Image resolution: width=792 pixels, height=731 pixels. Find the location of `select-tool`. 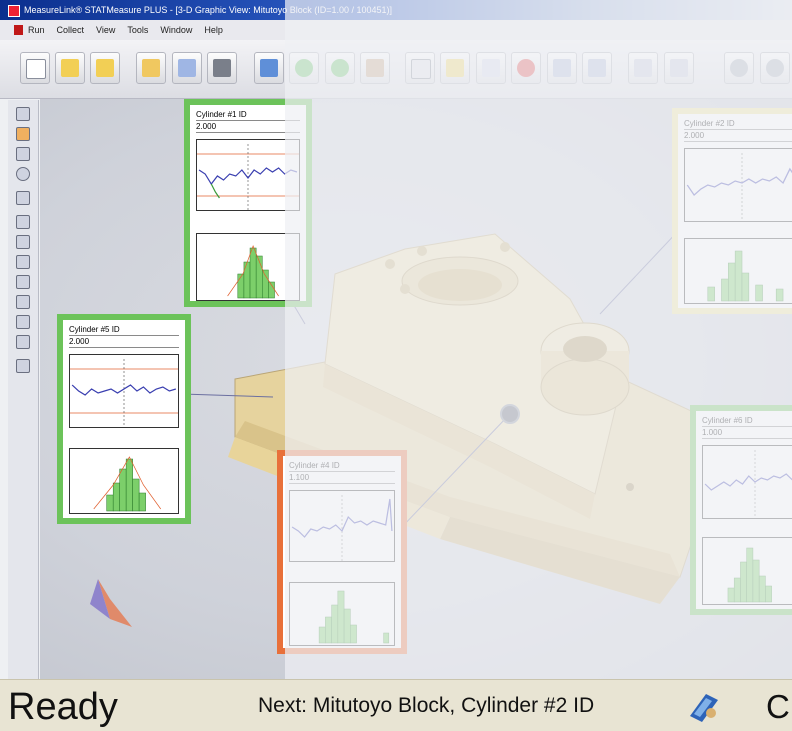

select-tool is located at coordinates (23, 113).